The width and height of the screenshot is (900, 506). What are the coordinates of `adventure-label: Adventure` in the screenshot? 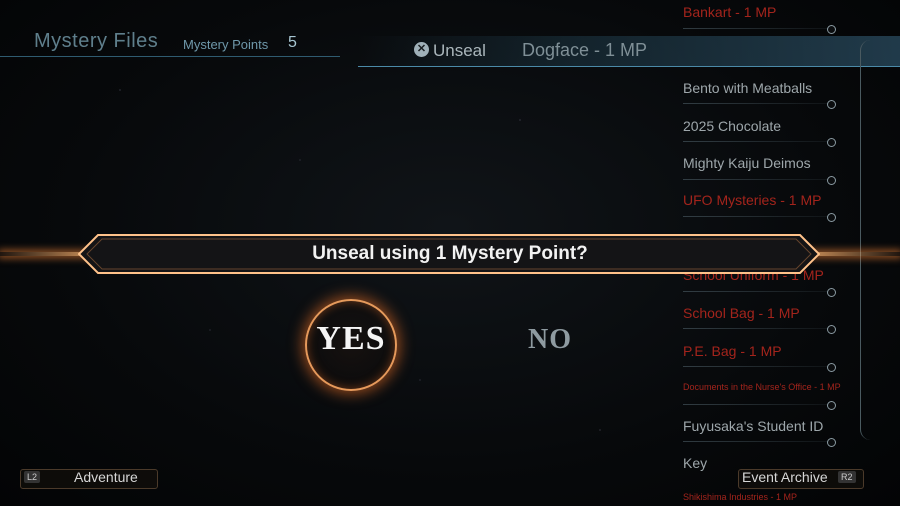 It's located at (106, 477).